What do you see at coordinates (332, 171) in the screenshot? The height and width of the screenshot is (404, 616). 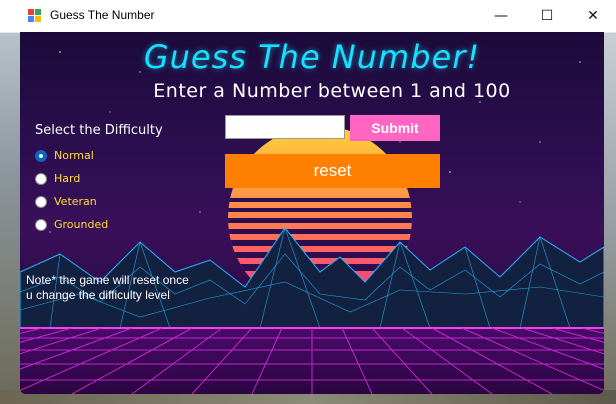 I see `reset-button: reset` at bounding box center [332, 171].